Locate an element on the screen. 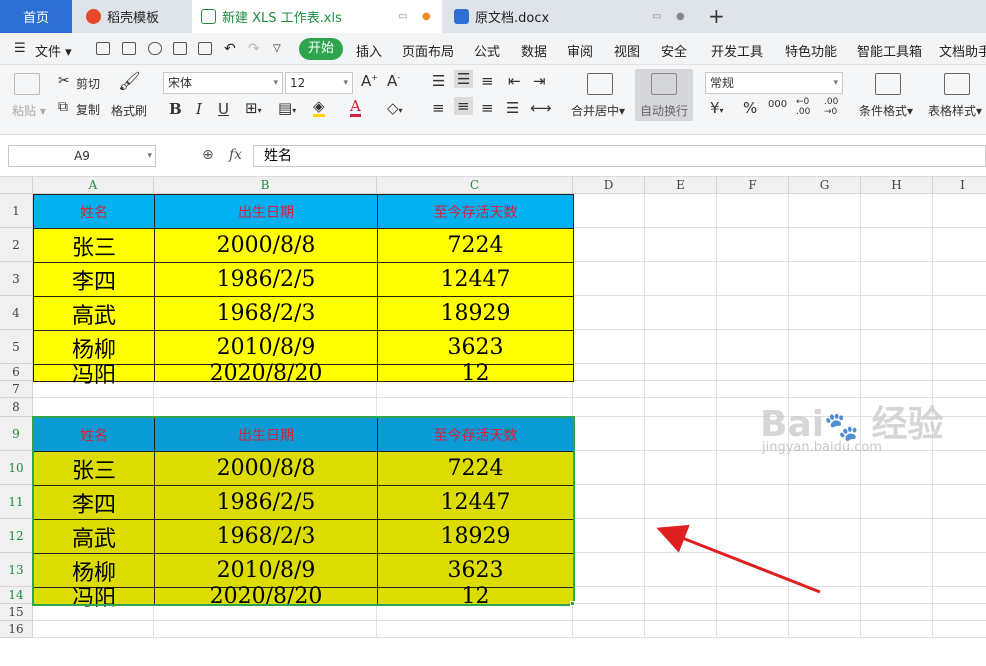 This screenshot has width=986, height=666. decrease-decimal-icon: .00 →0 is located at coordinates (831, 107).